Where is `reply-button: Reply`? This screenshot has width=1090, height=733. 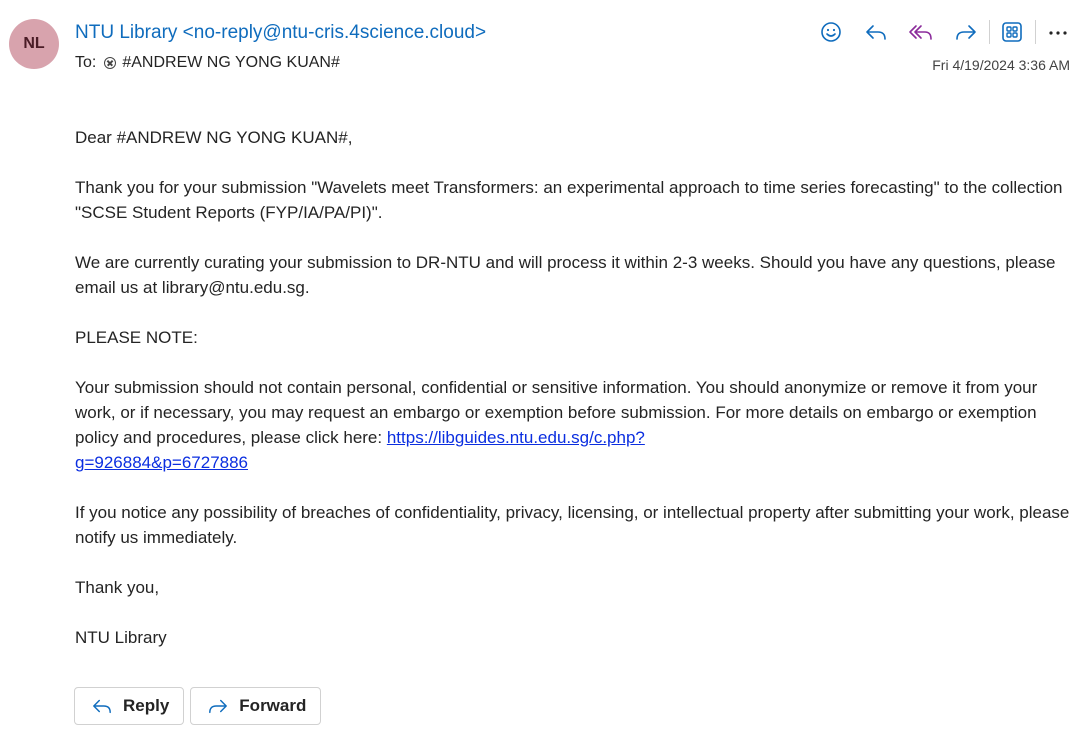 reply-button: Reply is located at coordinates (129, 706).